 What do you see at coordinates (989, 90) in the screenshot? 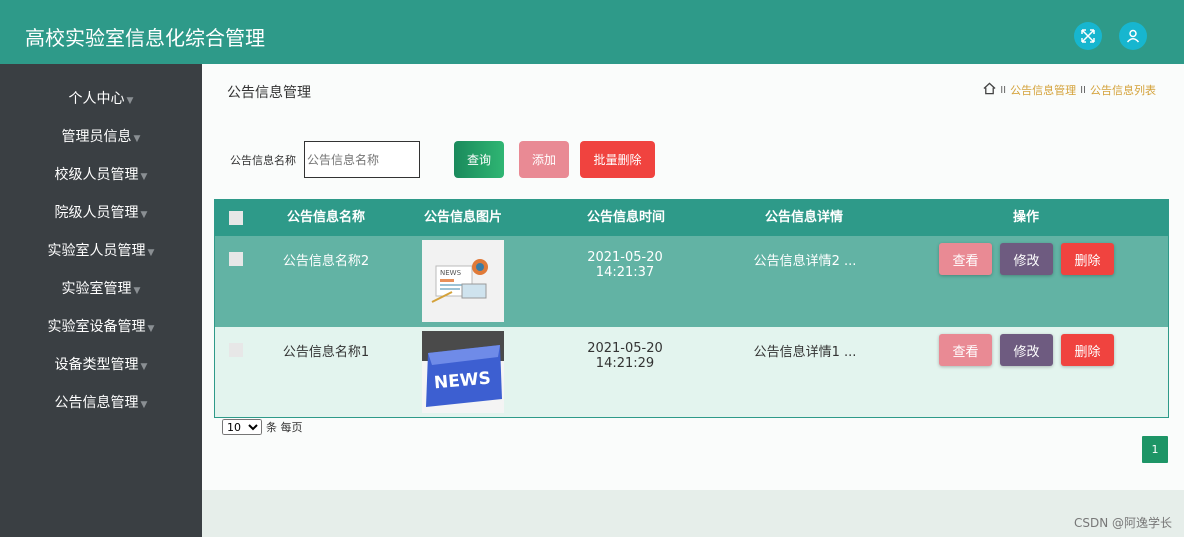
I see `home-icon` at bounding box center [989, 90].